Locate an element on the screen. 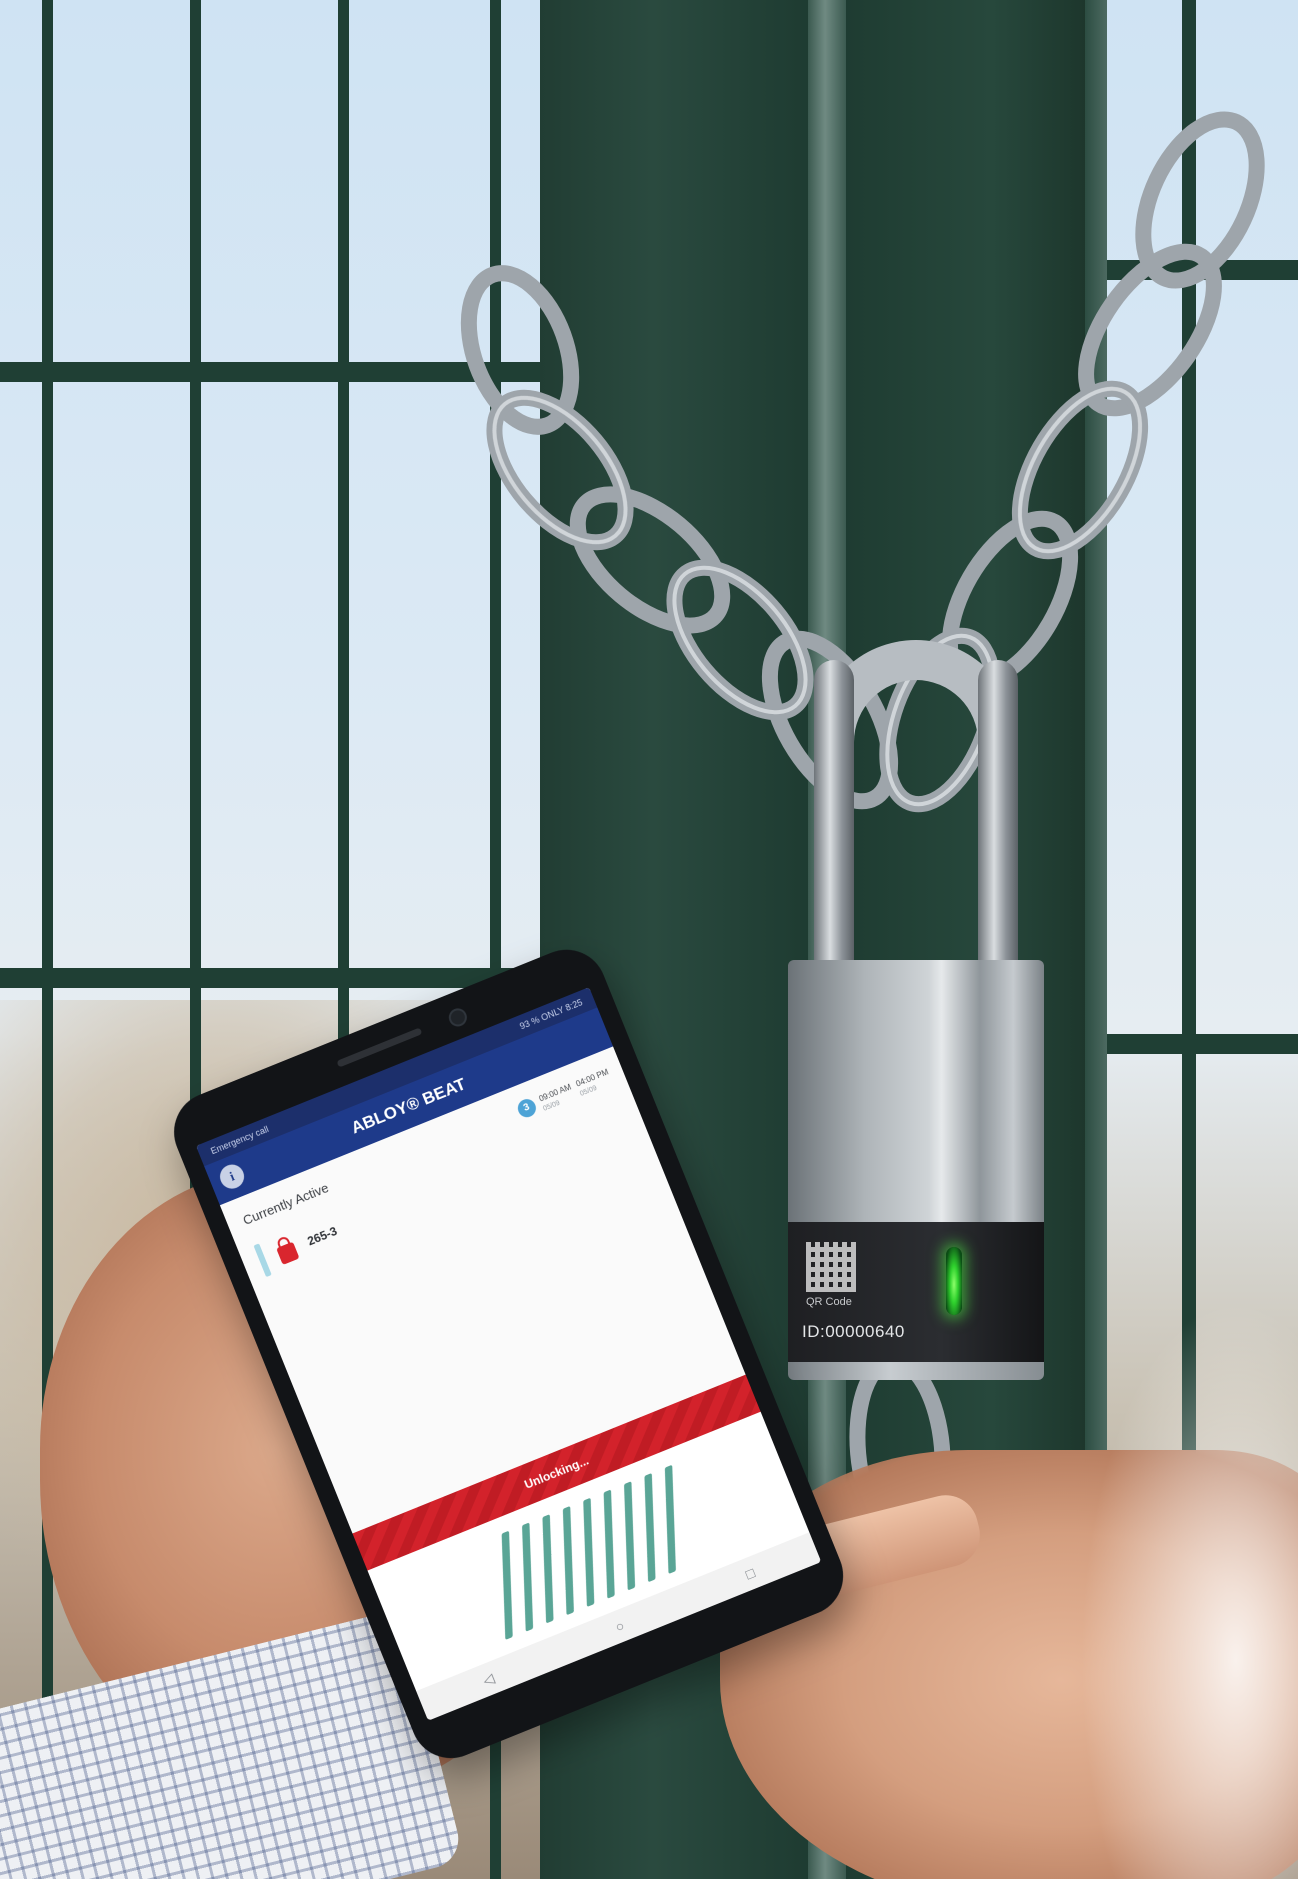 The width and height of the screenshot is (1298, 1879). lock-name: 265-3 is located at coordinates (322, 1236).